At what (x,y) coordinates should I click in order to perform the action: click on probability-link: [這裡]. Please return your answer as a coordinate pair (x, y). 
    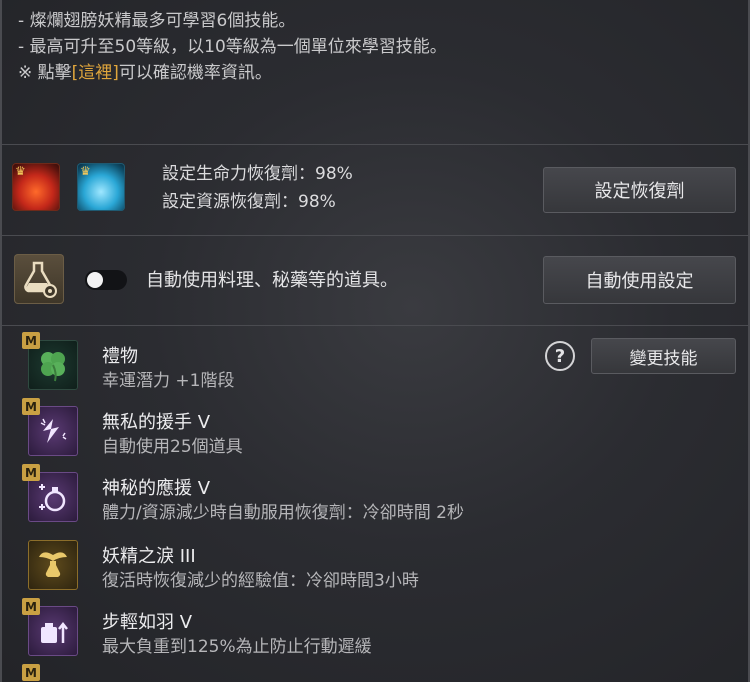
    Looking at the image, I should click on (95, 73).